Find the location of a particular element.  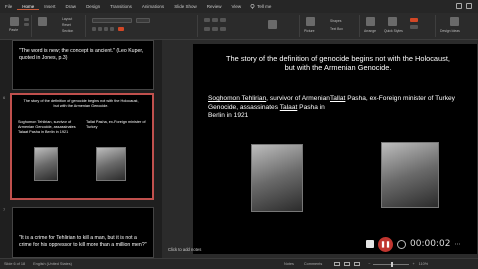

zoom-slider is located at coordinates (391, 264).